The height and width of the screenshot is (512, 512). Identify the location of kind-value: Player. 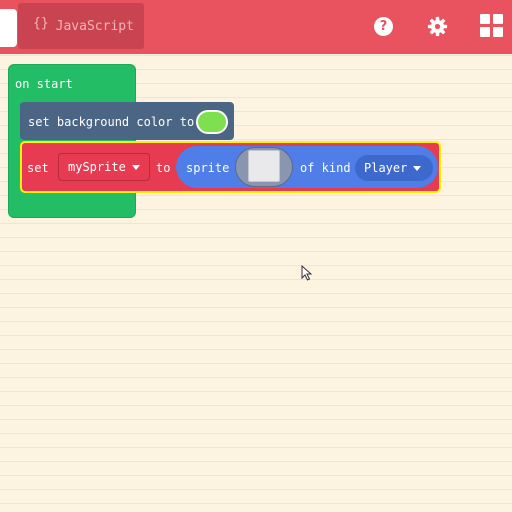
(386, 168).